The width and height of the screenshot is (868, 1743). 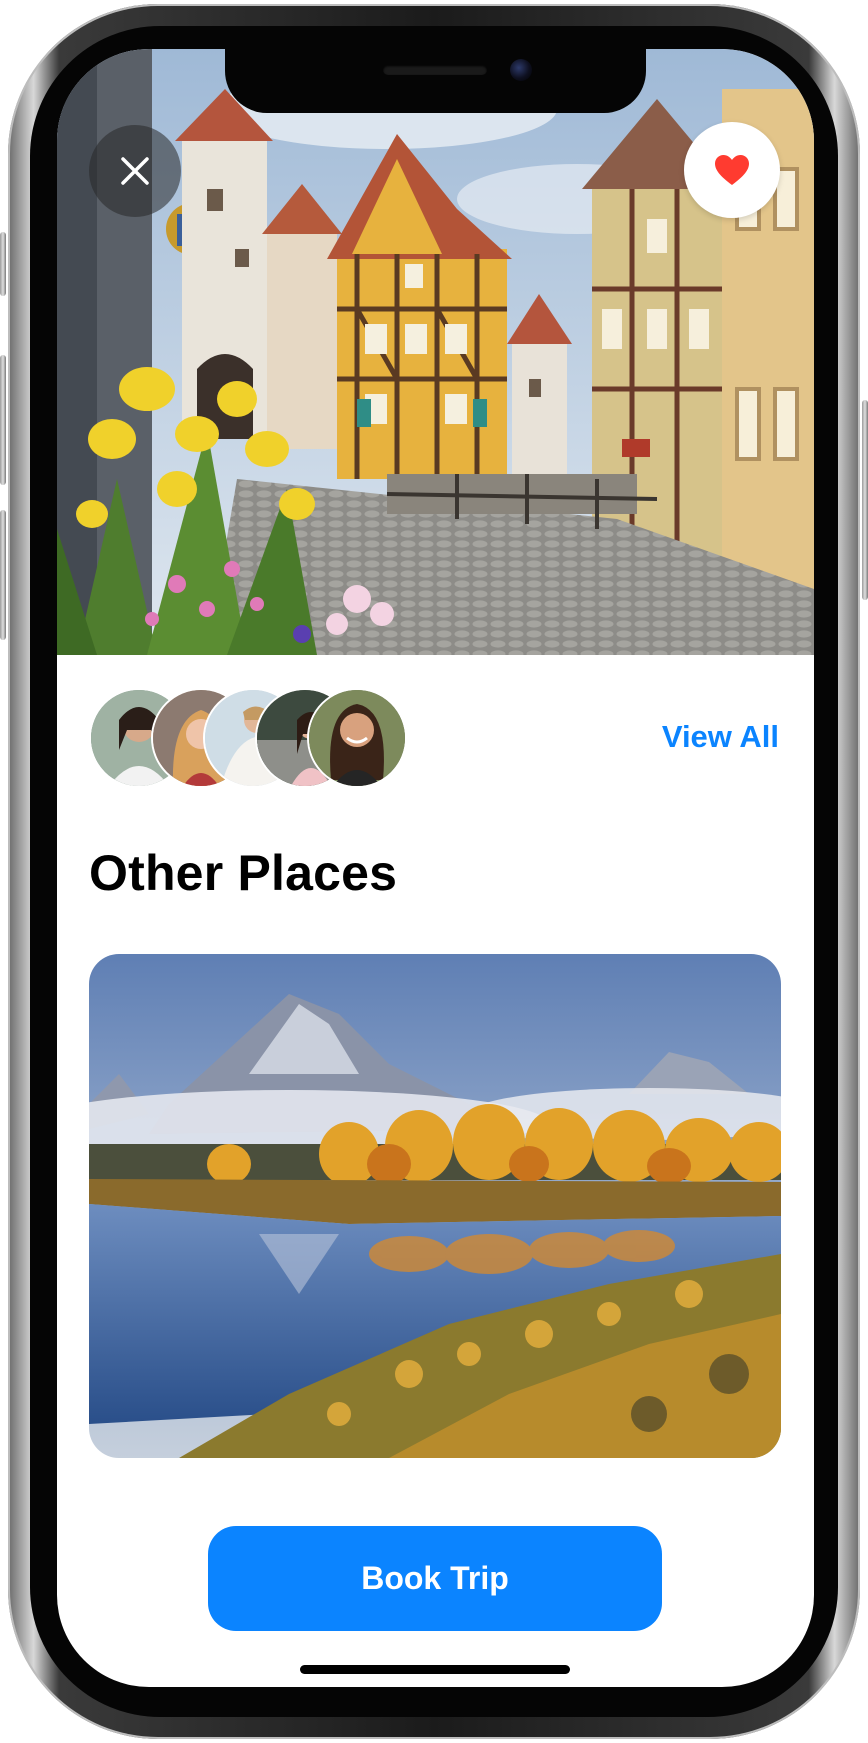 What do you see at coordinates (243, 873) in the screenshot?
I see `section-title: Other Places` at bounding box center [243, 873].